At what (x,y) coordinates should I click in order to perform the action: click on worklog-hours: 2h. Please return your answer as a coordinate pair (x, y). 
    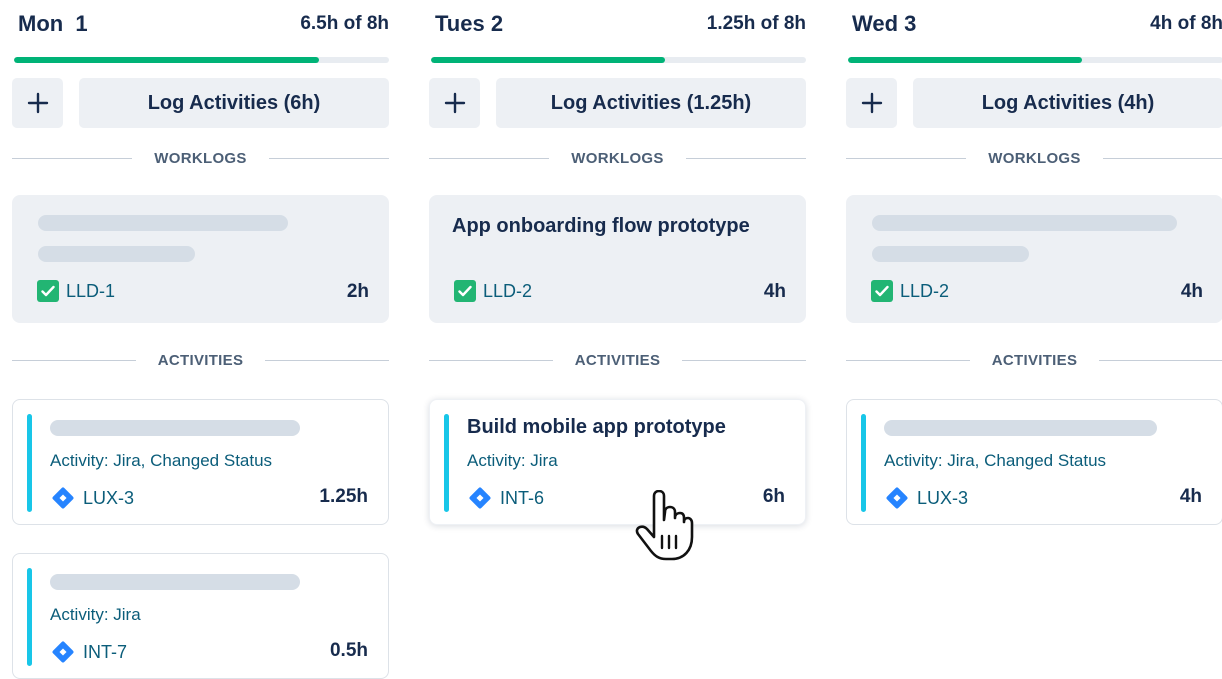
    Looking at the image, I should click on (357, 291).